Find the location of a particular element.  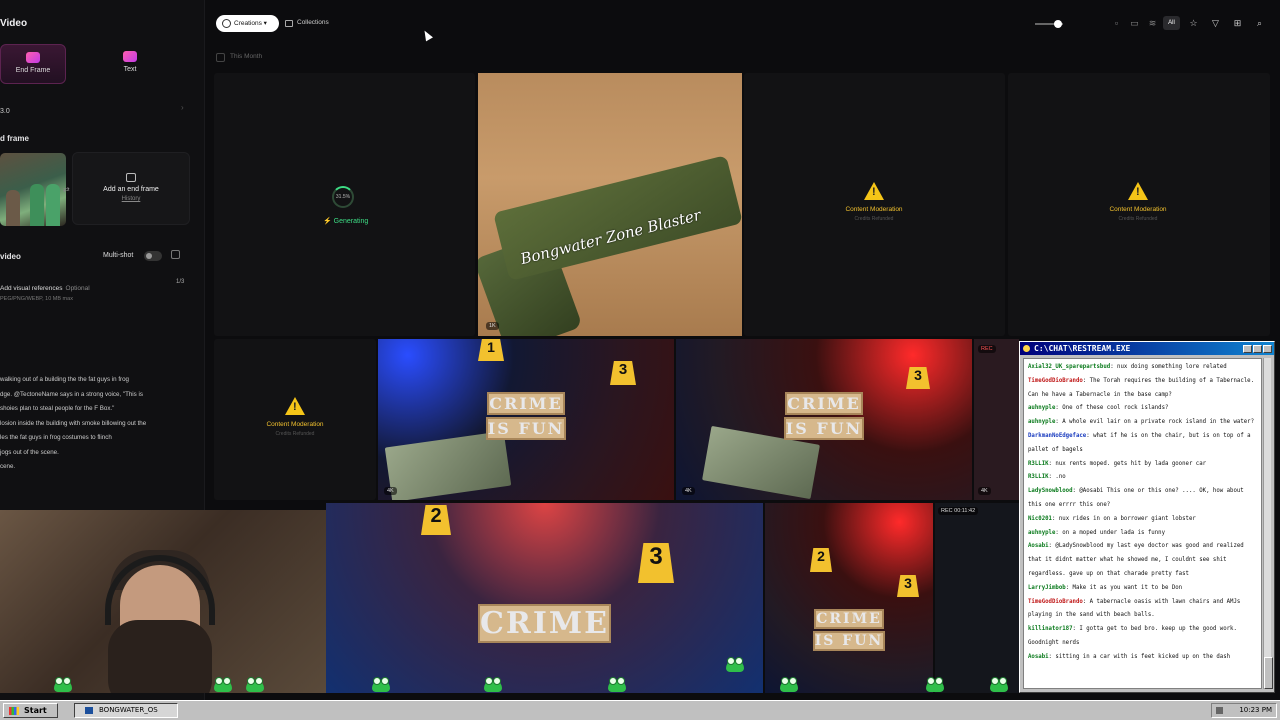

maximize-icon is located at coordinates (1257, 349).